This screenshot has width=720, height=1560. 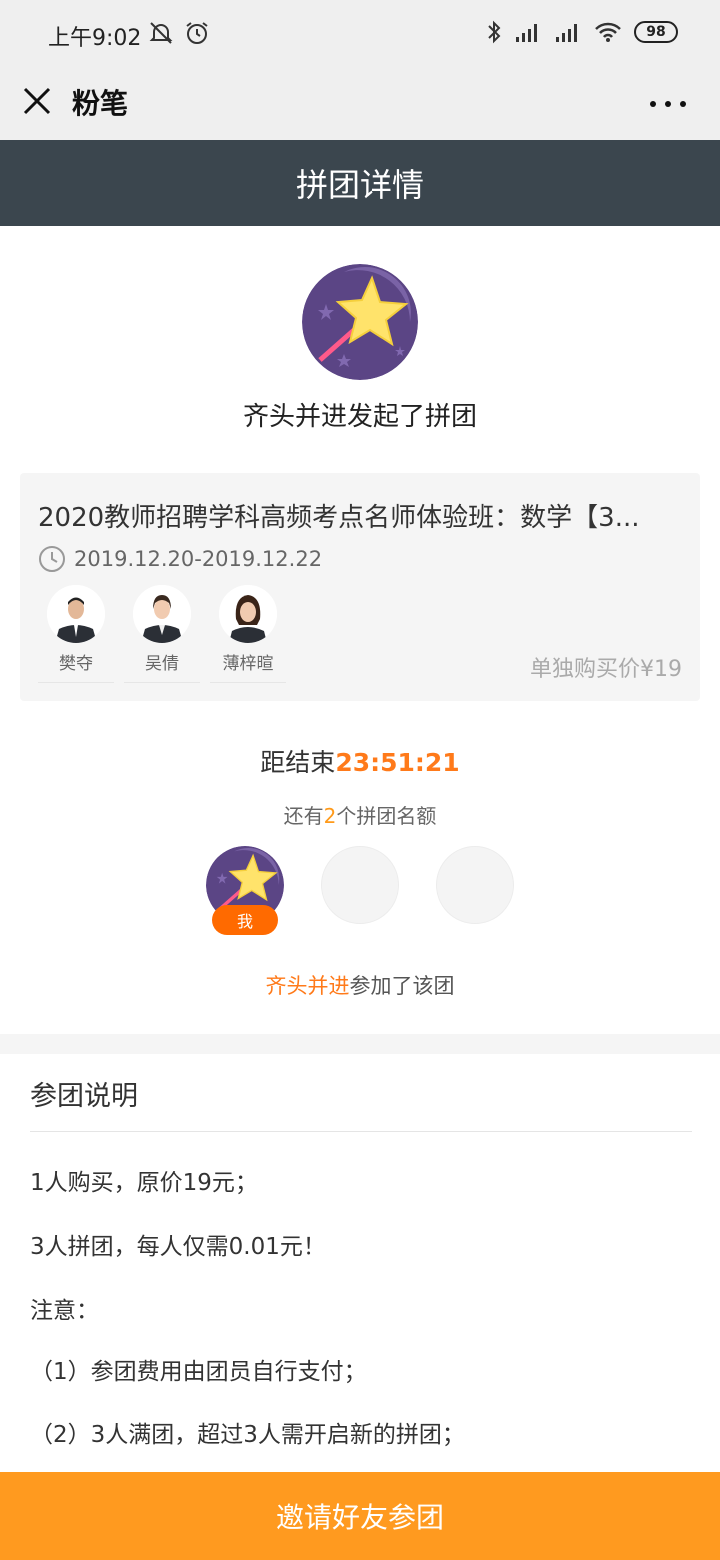 I want to click on slots-suffix: 个拼团名额, so click(x=386, y=816).